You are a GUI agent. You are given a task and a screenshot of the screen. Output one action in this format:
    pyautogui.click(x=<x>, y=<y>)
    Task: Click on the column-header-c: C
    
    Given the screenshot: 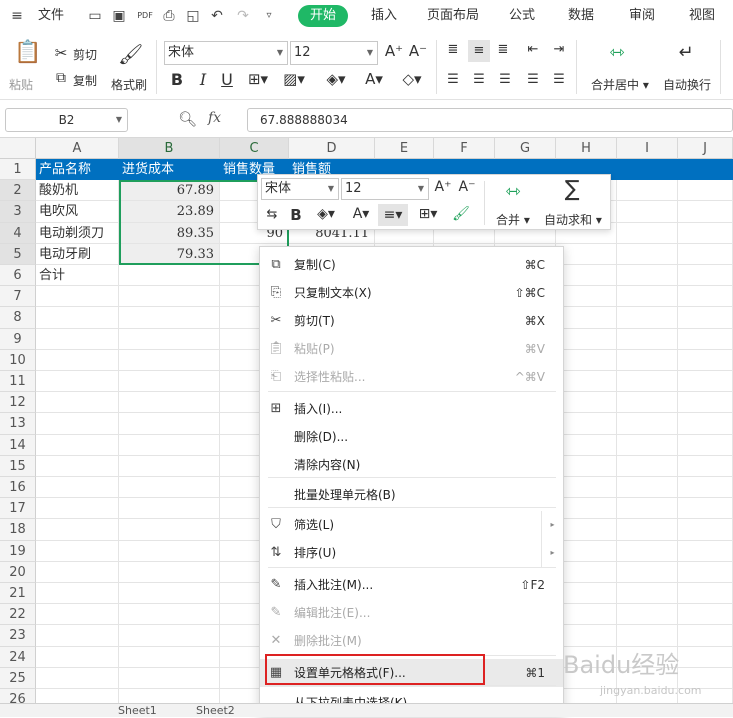 What is the action you would take?
    pyautogui.click(x=254, y=148)
    